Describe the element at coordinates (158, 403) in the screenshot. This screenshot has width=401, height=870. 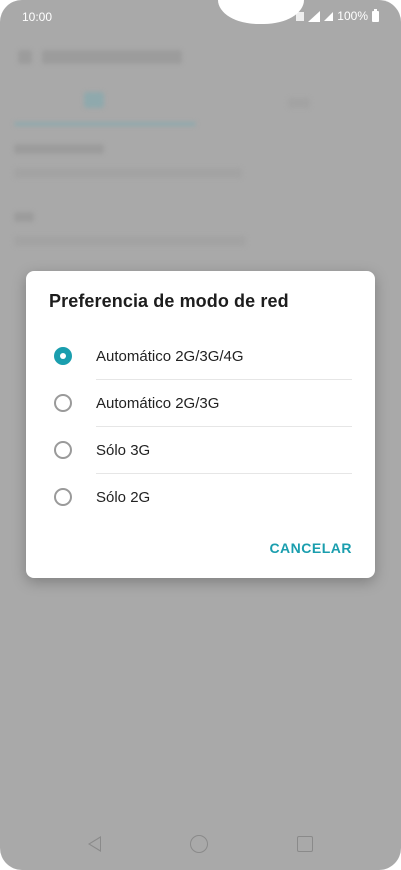
I see `option-label: Automático 2G/3G` at that location.